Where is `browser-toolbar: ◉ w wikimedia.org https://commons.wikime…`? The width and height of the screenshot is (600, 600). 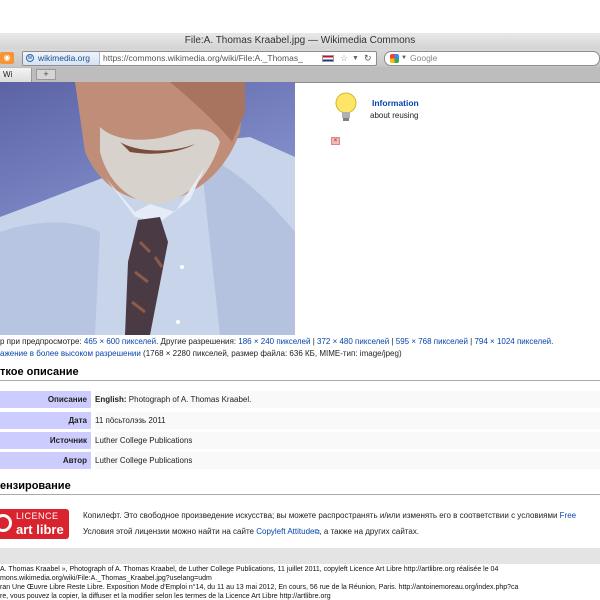 browser-toolbar: ◉ w wikimedia.org https://commons.wikime… is located at coordinates (300, 58).